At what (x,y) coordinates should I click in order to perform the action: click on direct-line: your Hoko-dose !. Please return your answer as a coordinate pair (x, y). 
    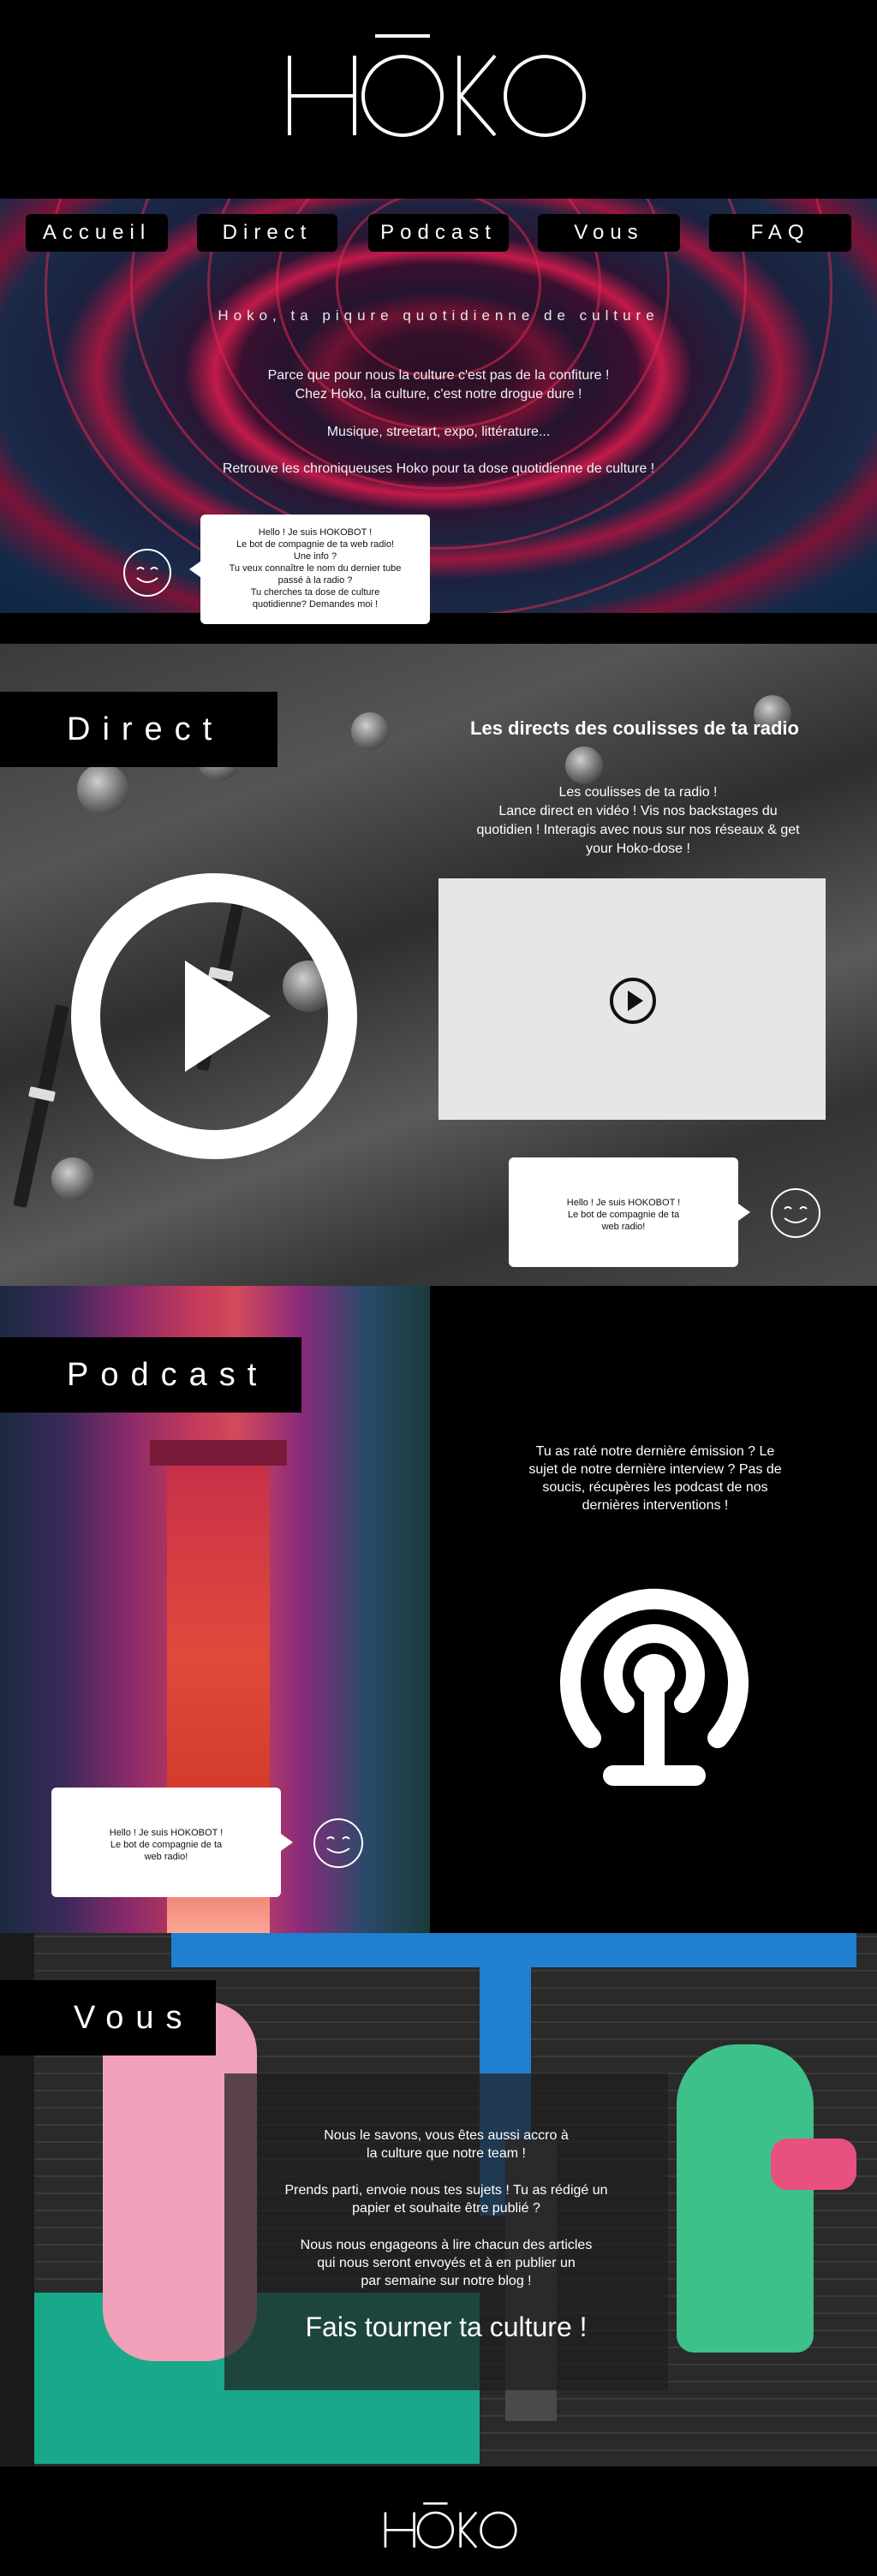
    Looking at the image, I should click on (638, 849).